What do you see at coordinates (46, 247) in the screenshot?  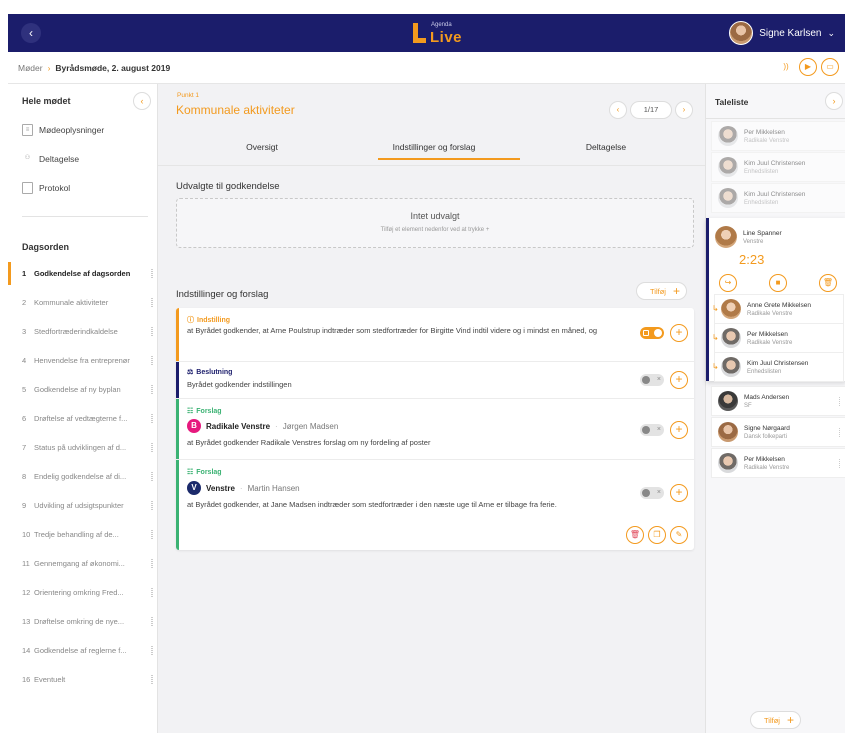 I see `agenda-title: Dagsorden` at bounding box center [46, 247].